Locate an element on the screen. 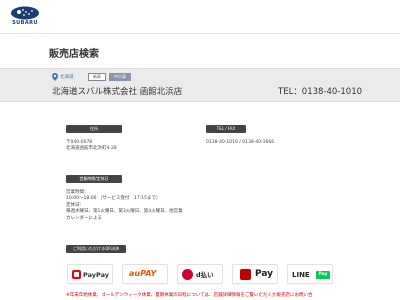 The height and width of the screenshot is (300, 400). telfax-value: 0138-40-1010 / 0138-40-1666 is located at coordinates (240, 142).